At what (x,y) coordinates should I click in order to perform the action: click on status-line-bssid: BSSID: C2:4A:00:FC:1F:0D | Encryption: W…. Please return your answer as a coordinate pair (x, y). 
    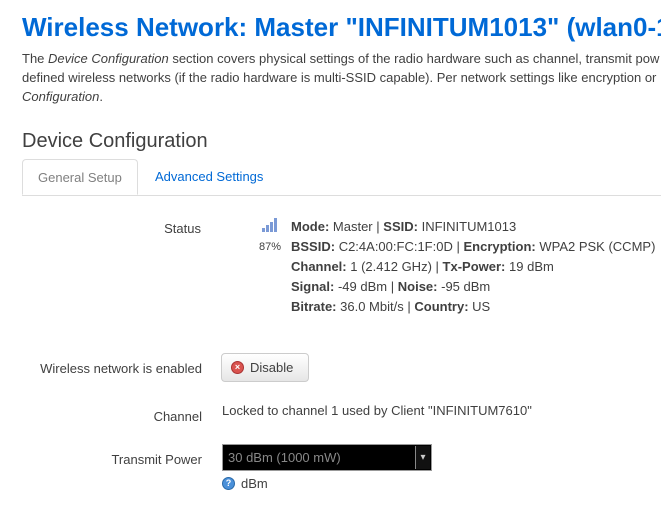
    Looking at the image, I should click on (473, 246).